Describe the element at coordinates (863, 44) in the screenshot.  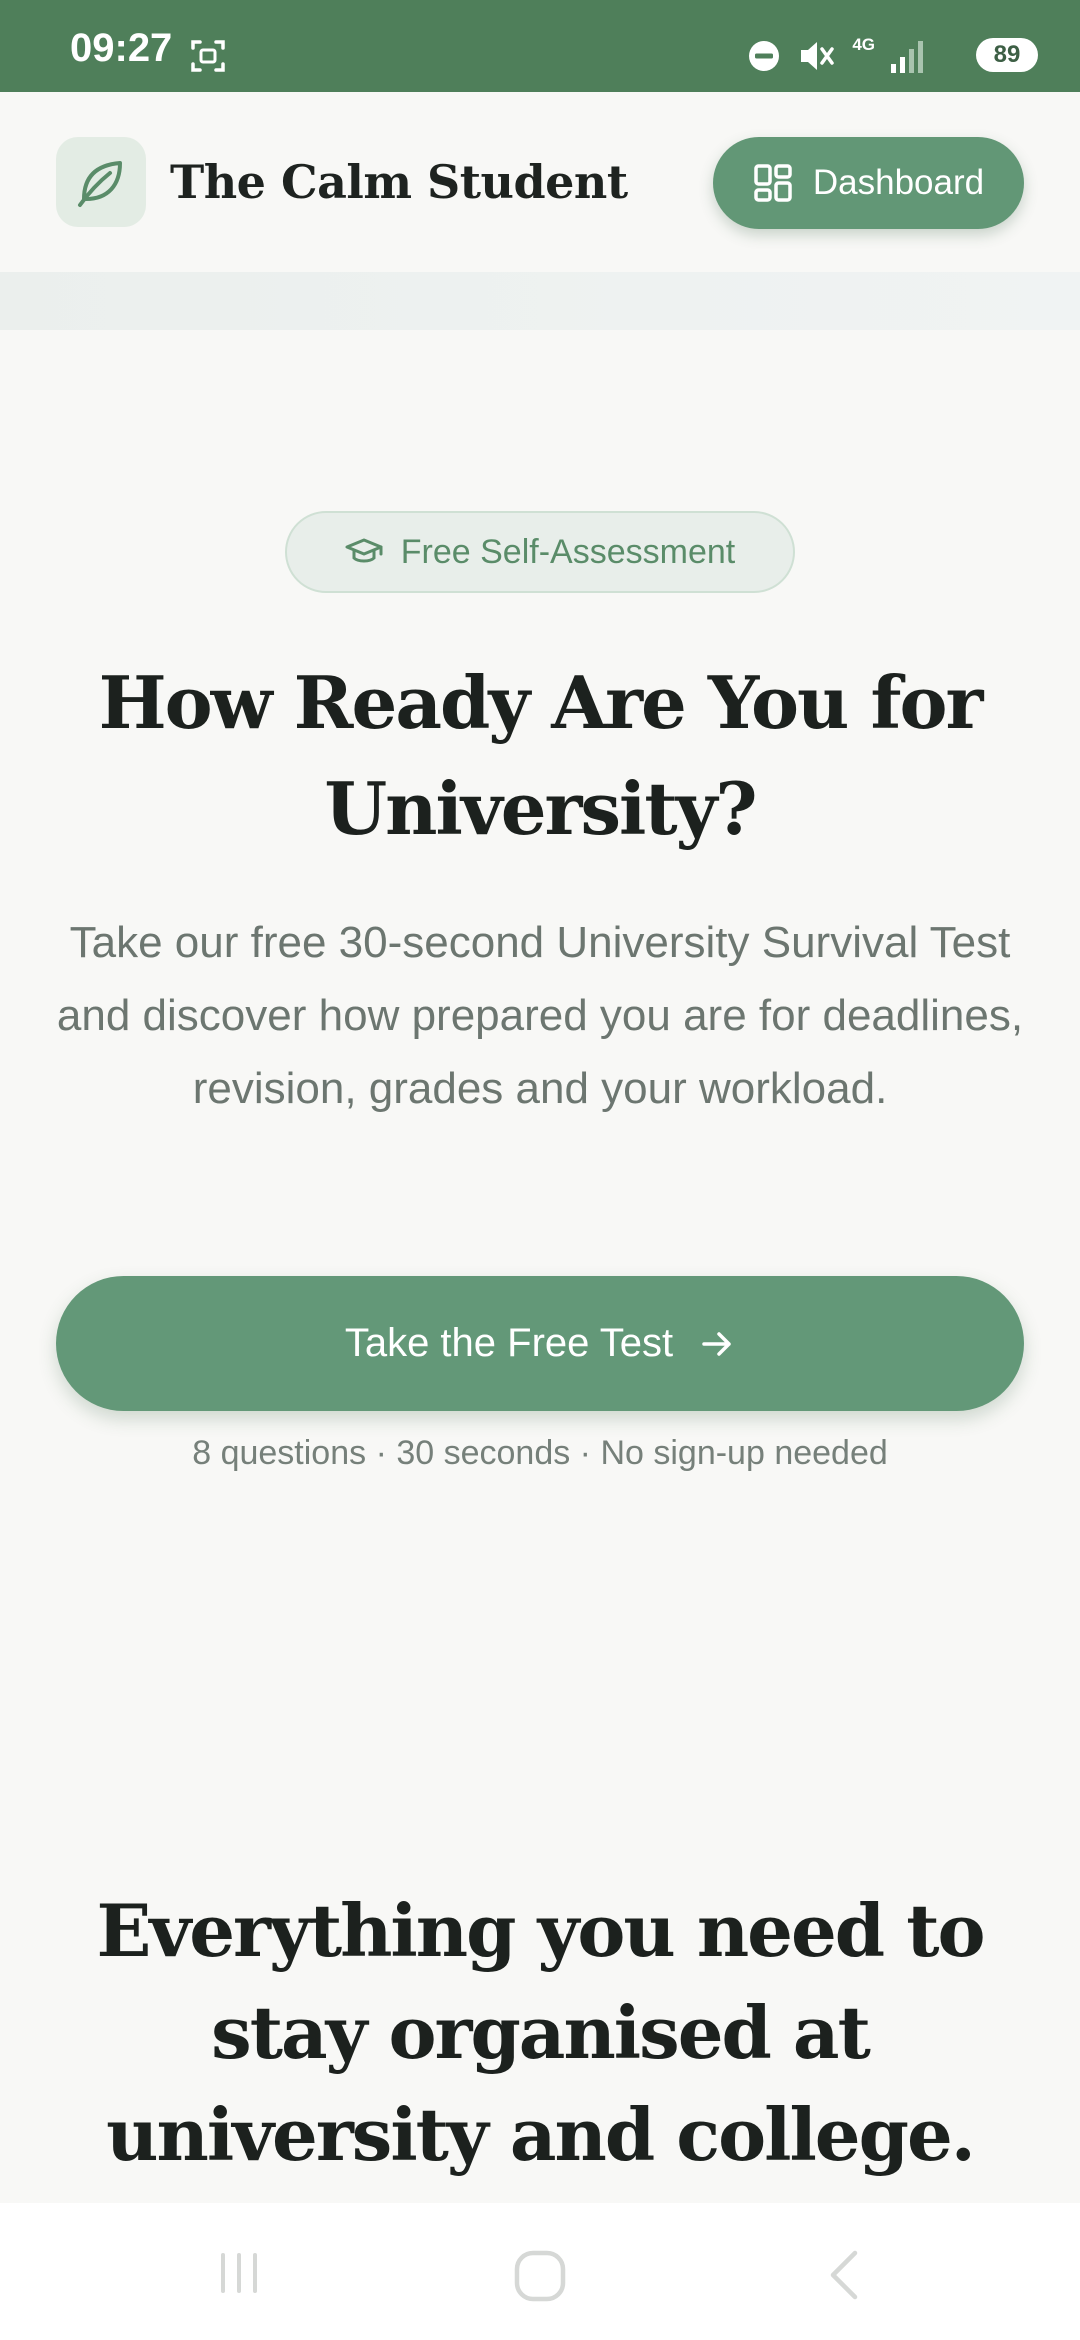
I see `network-type: 4G` at that location.